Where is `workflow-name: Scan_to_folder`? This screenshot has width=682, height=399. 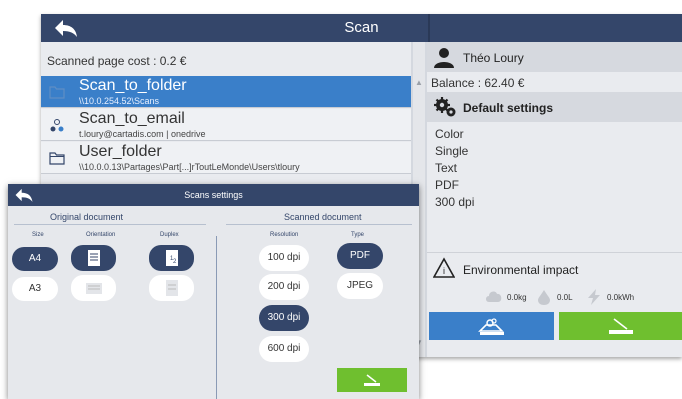
workflow-name: Scan_to_folder is located at coordinates (133, 85).